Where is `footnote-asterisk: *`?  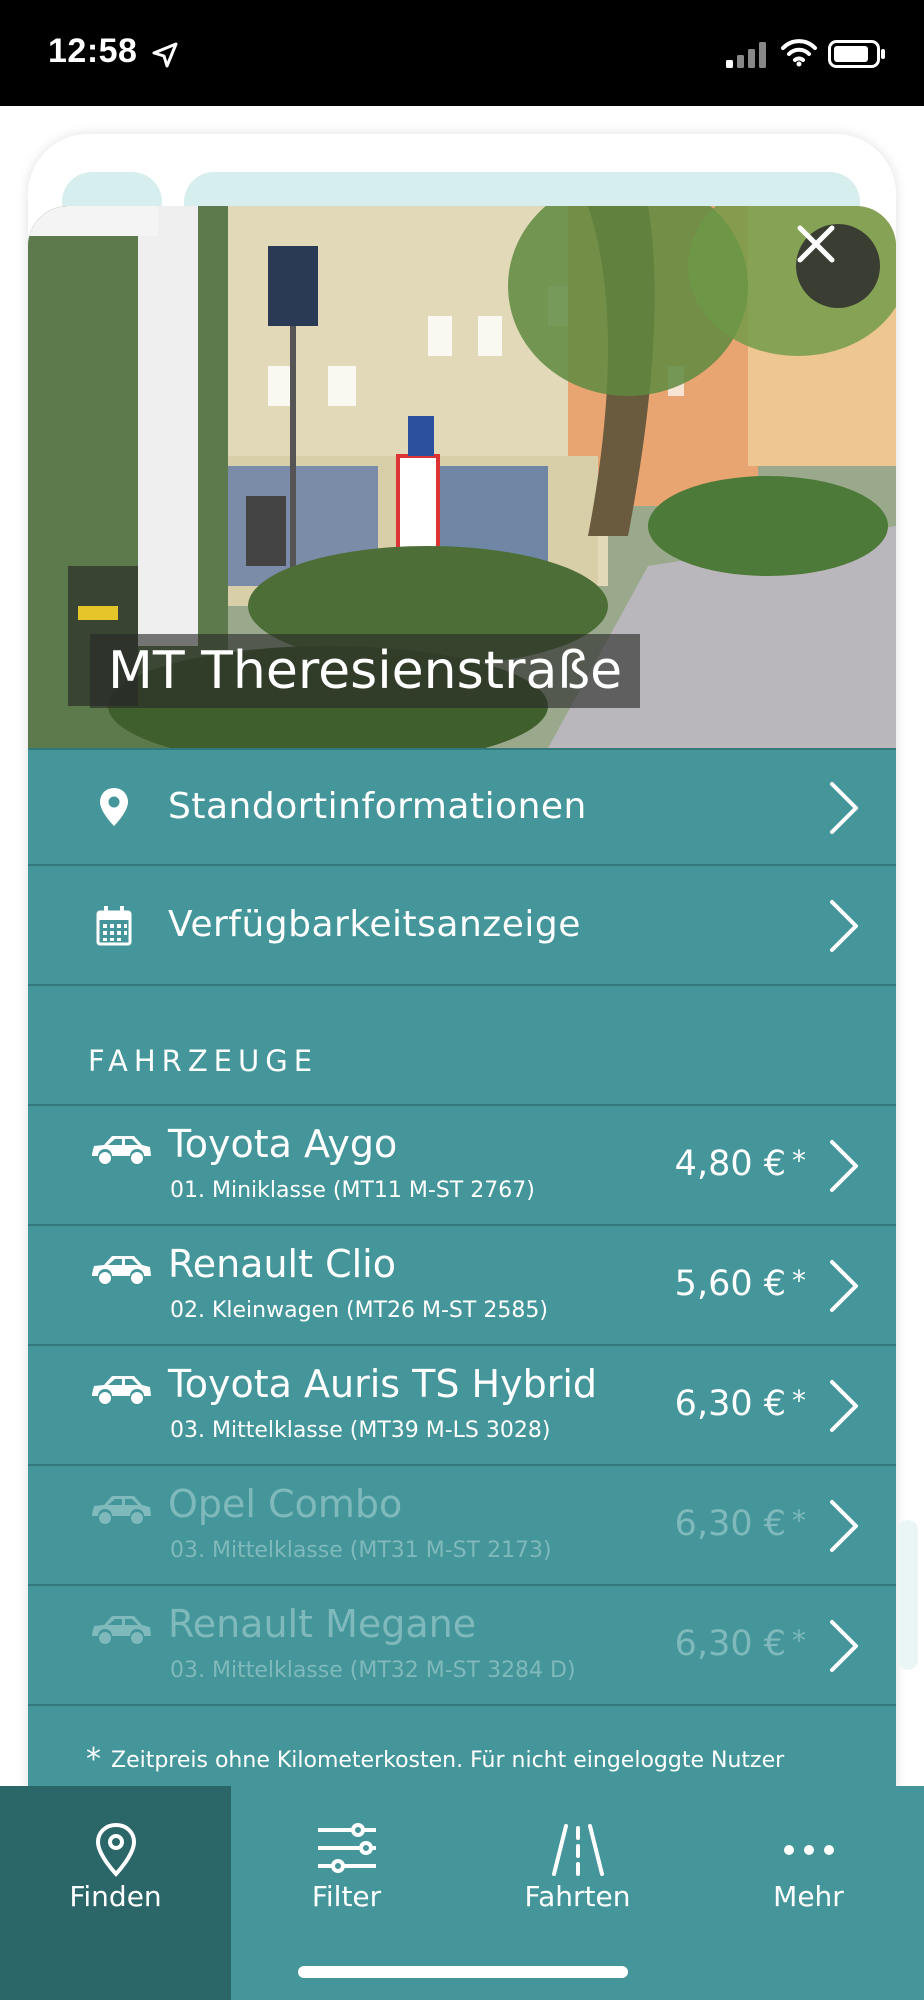
footnote-asterisk: * is located at coordinates (93, 1759).